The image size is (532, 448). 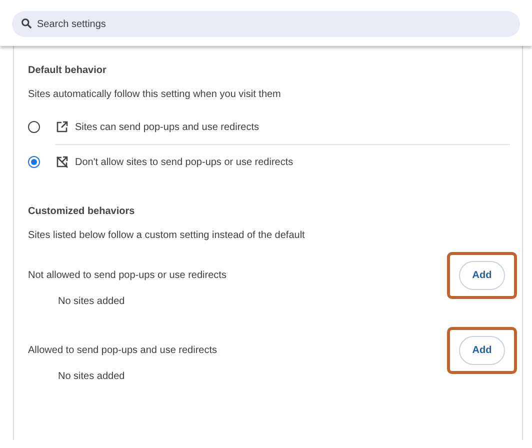 What do you see at coordinates (62, 127) in the screenshot?
I see `open-in-new-icon` at bounding box center [62, 127].